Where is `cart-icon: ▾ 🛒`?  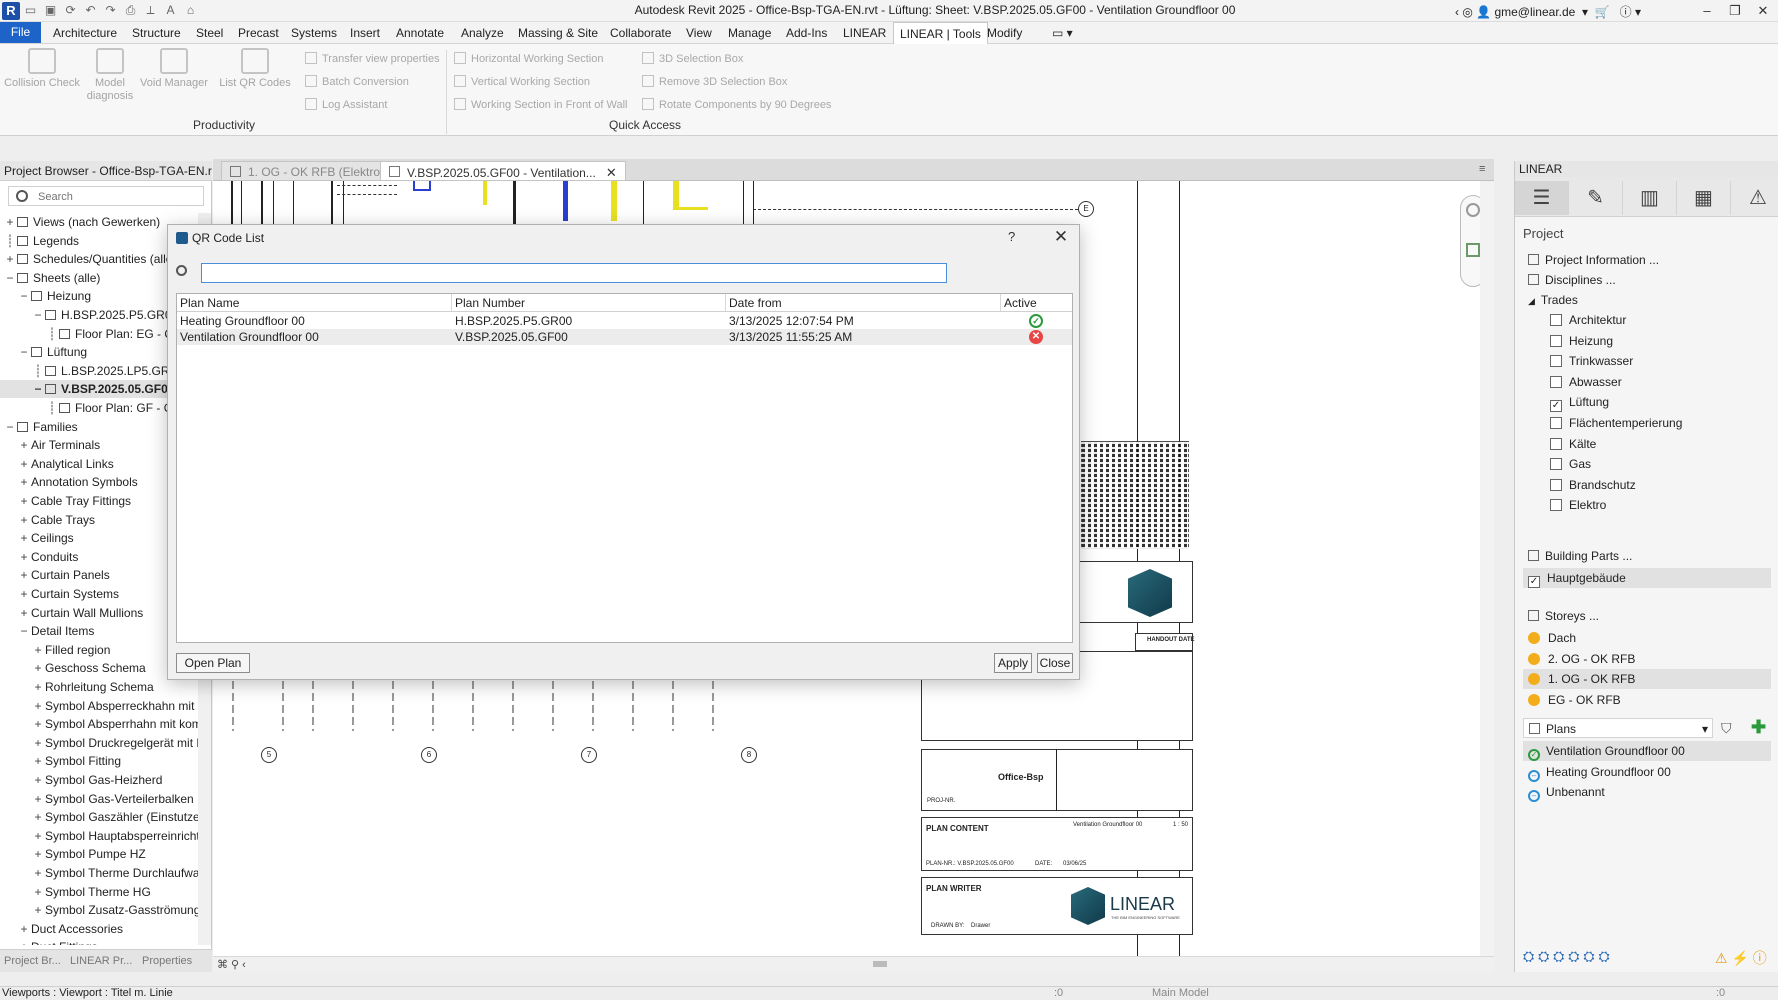 cart-icon: ▾ 🛒 is located at coordinates (1594, 12).